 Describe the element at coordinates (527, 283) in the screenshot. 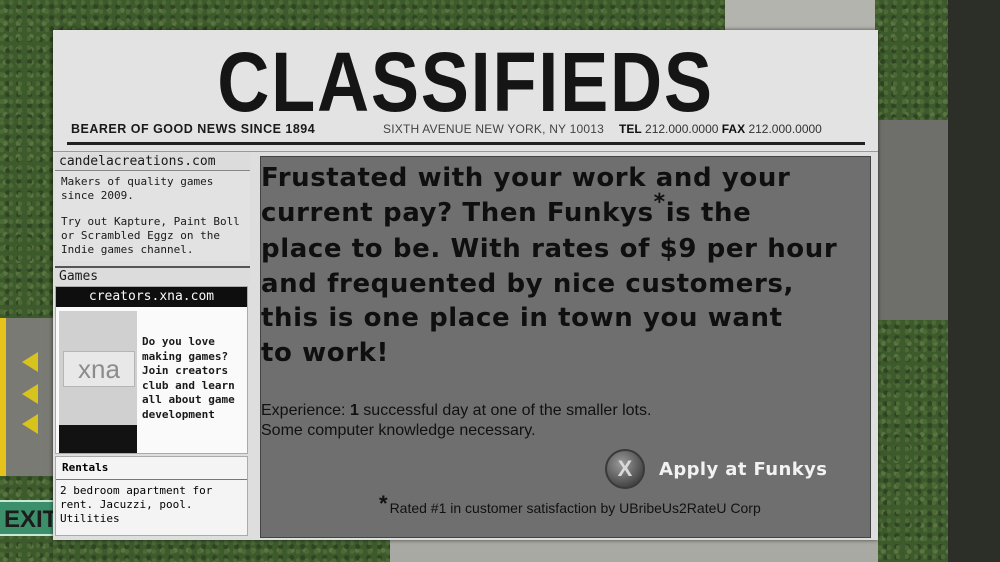

I see `headline-line: and frequented by nice customers,` at that location.